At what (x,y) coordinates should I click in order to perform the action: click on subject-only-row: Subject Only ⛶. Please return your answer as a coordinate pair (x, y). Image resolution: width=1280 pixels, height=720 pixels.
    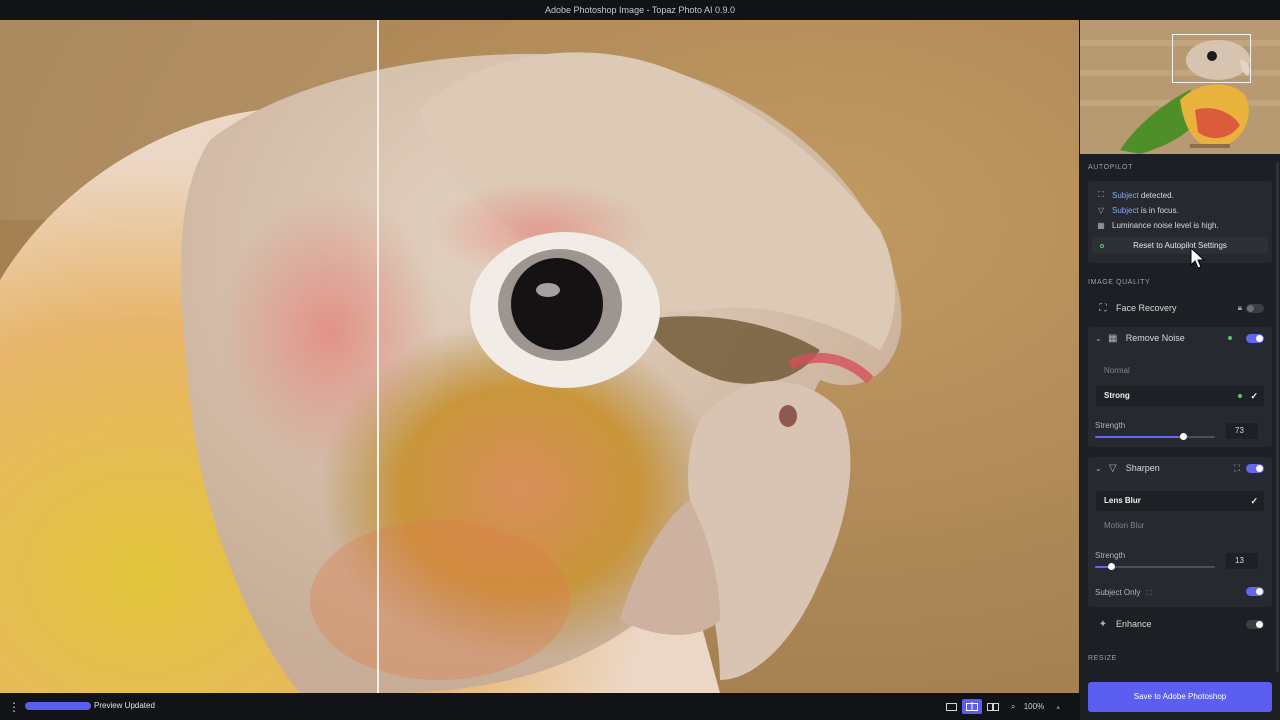
    Looking at the image, I should click on (1123, 593).